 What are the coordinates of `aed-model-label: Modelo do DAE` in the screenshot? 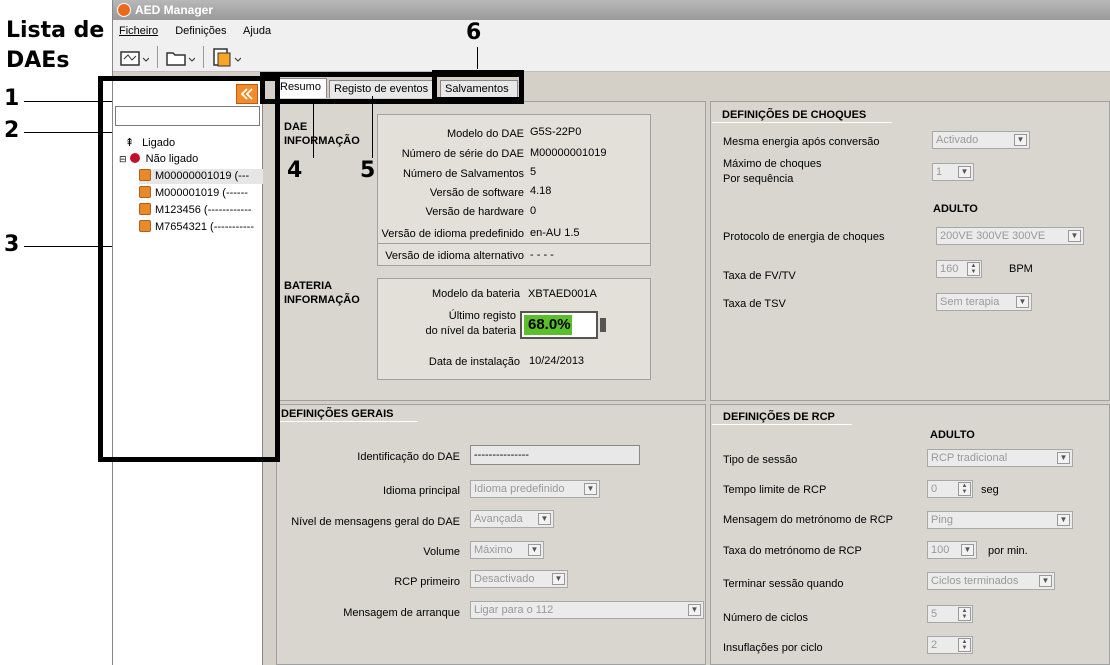 It's located at (485, 134).